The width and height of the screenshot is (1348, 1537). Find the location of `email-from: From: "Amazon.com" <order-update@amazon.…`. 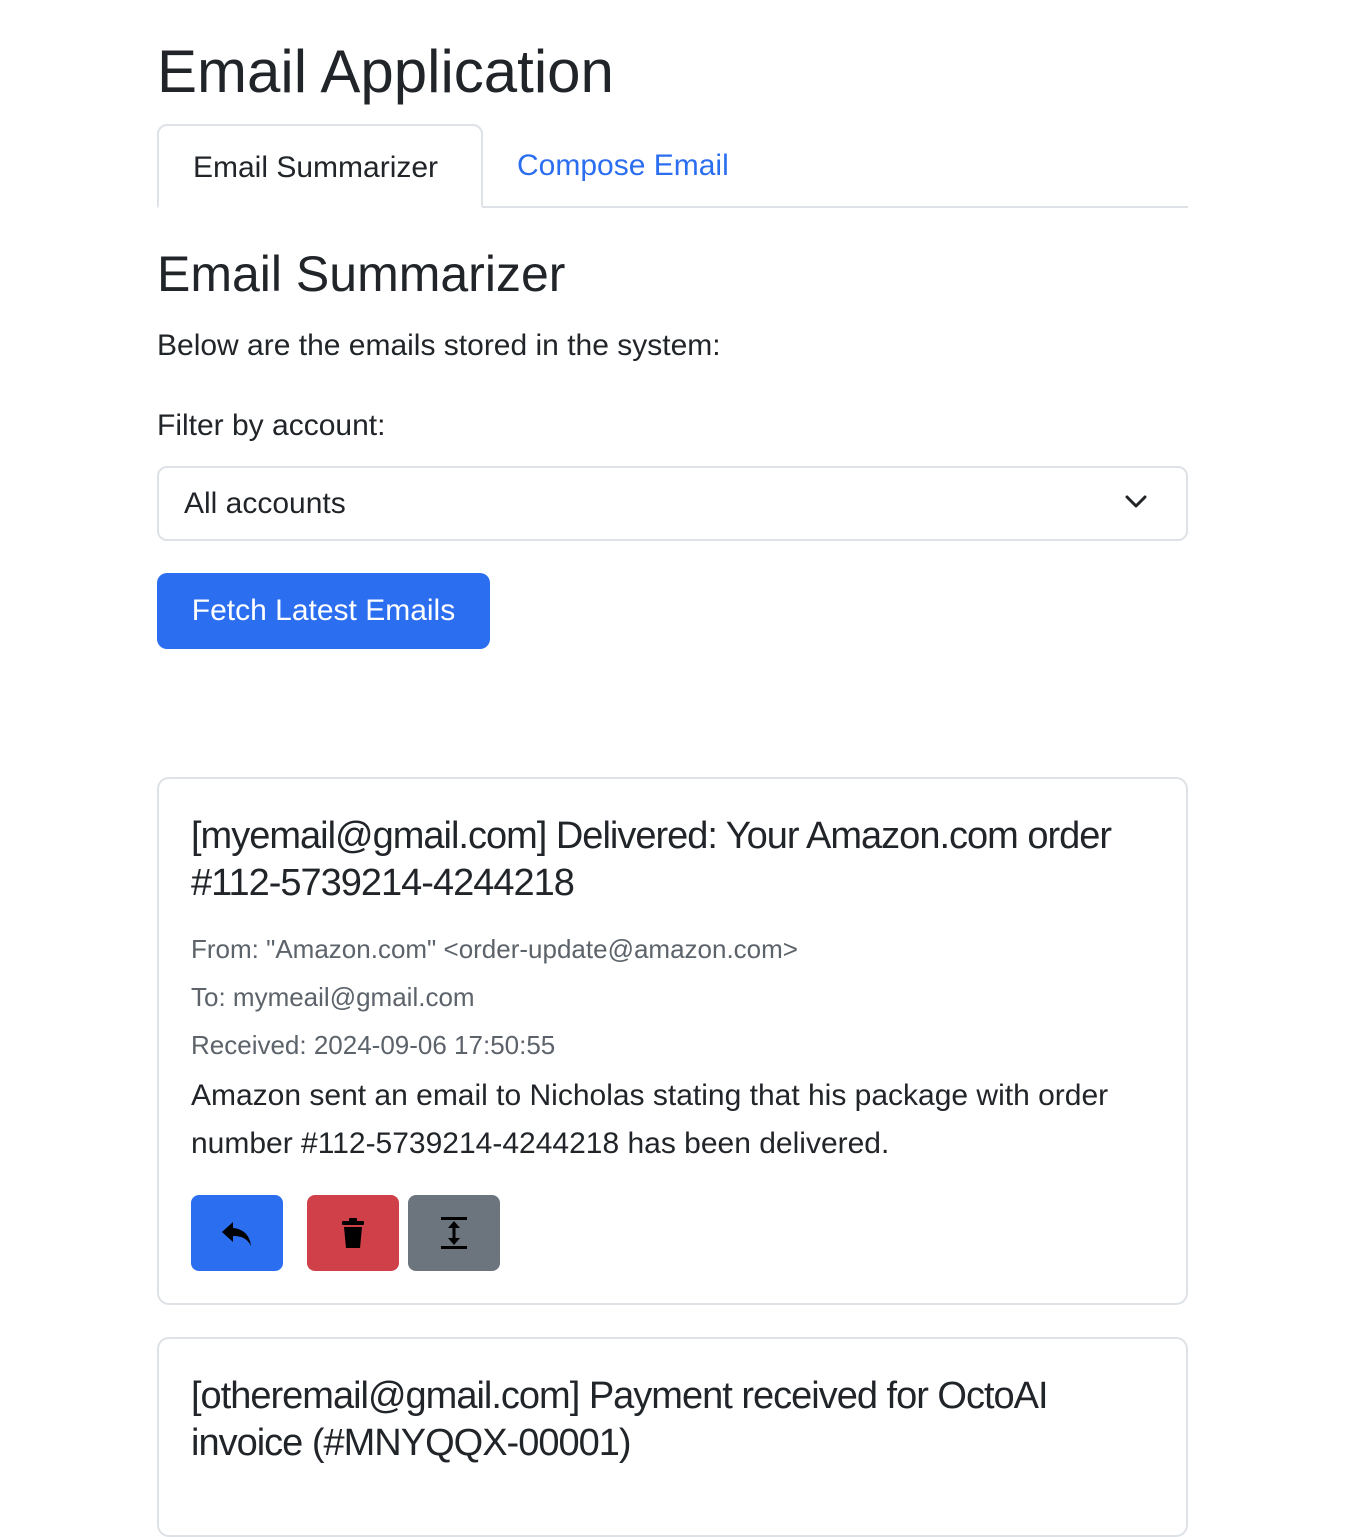

email-from: From: "Amazon.com" <order-update@amazon.… is located at coordinates (494, 949).